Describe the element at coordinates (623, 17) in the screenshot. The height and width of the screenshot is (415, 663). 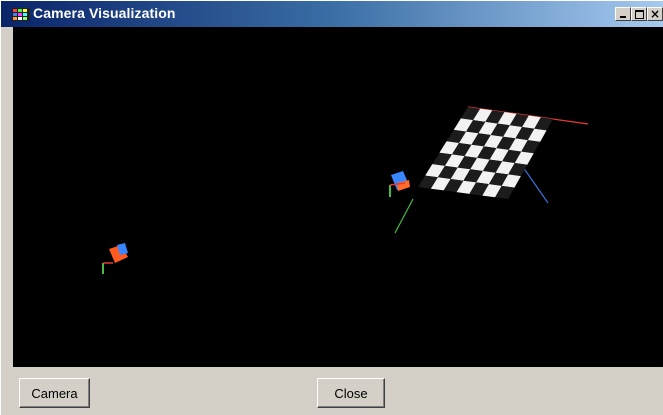
I see `minimize-icon` at that location.